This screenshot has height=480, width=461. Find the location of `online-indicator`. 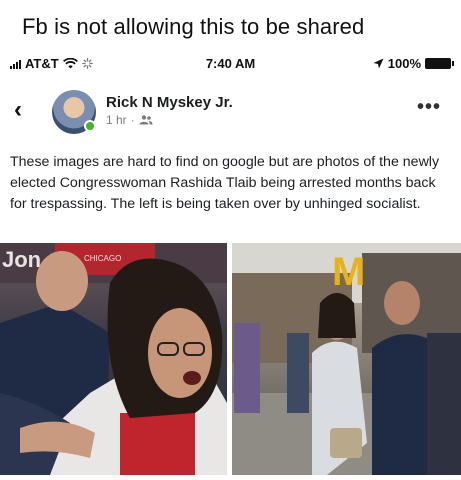

online-indicator is located at coordinates (90, 126).